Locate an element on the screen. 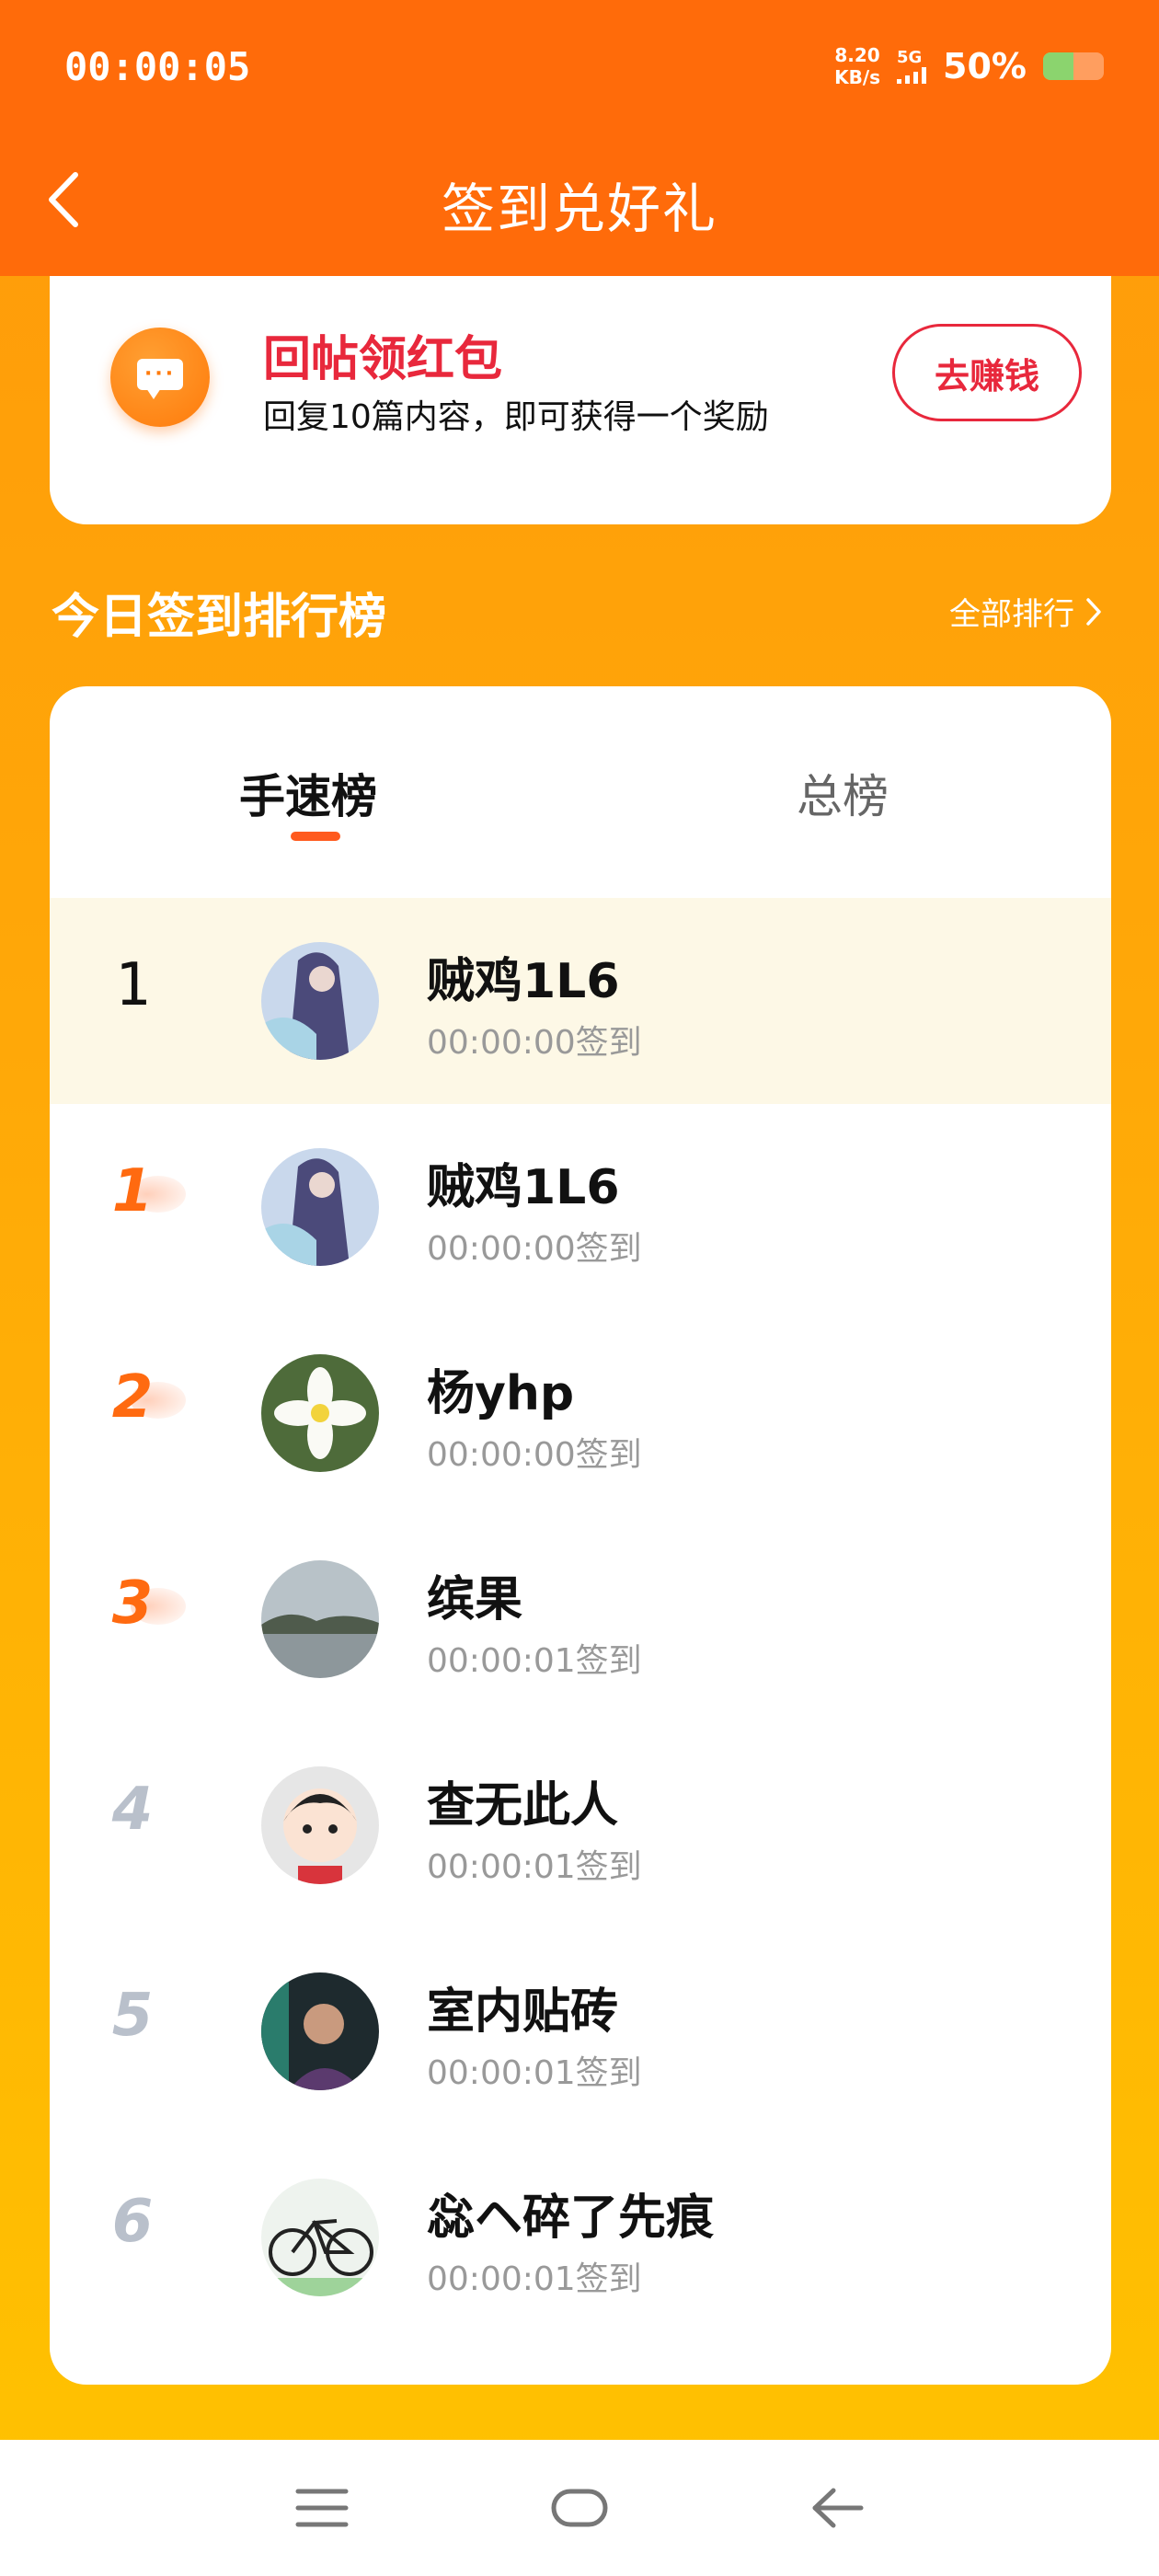 The width and height of the screenshot is (1159, 2576). rank-row: 1 贼鸡1L6 00:00:00签到 is located at coordinates (580, 1207).